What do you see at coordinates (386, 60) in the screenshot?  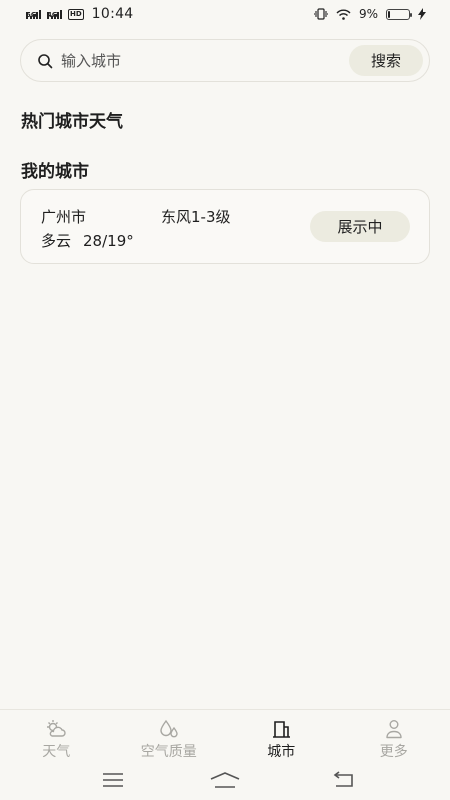 I see `search-button: 搜索` at bounding box center [386, 60].